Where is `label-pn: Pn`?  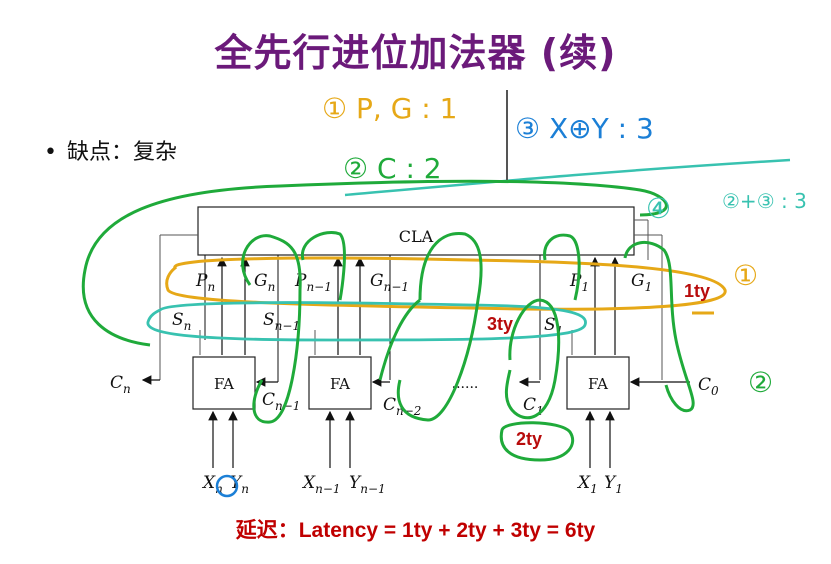
label-pn: Pn is located at coordinates (205, 282).